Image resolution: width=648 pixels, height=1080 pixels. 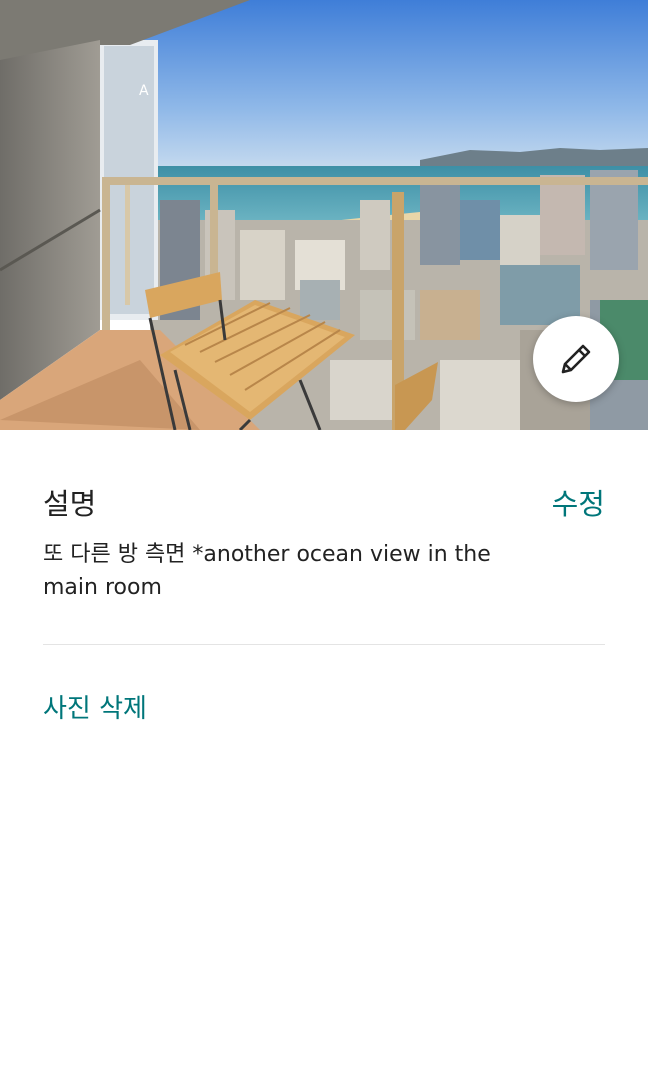 What do you see at coordinates (70, 504) in the screenshot?
I see `description-title: 설명` at bounding box center [70, 504].